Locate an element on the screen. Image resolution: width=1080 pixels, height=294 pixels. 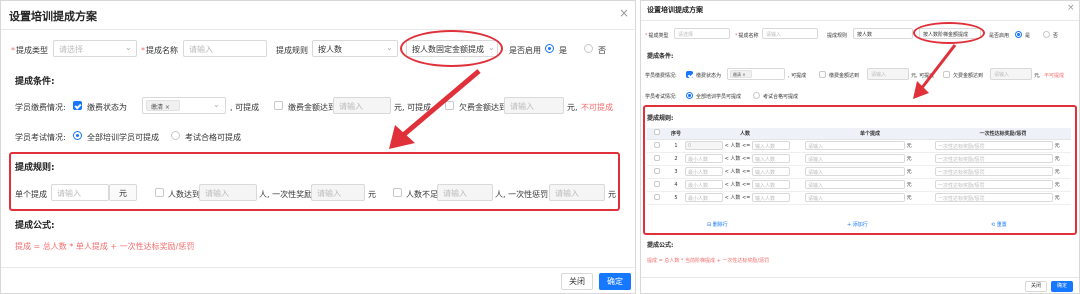
bonus-unit: 元 is located at coordinates (372, 194).